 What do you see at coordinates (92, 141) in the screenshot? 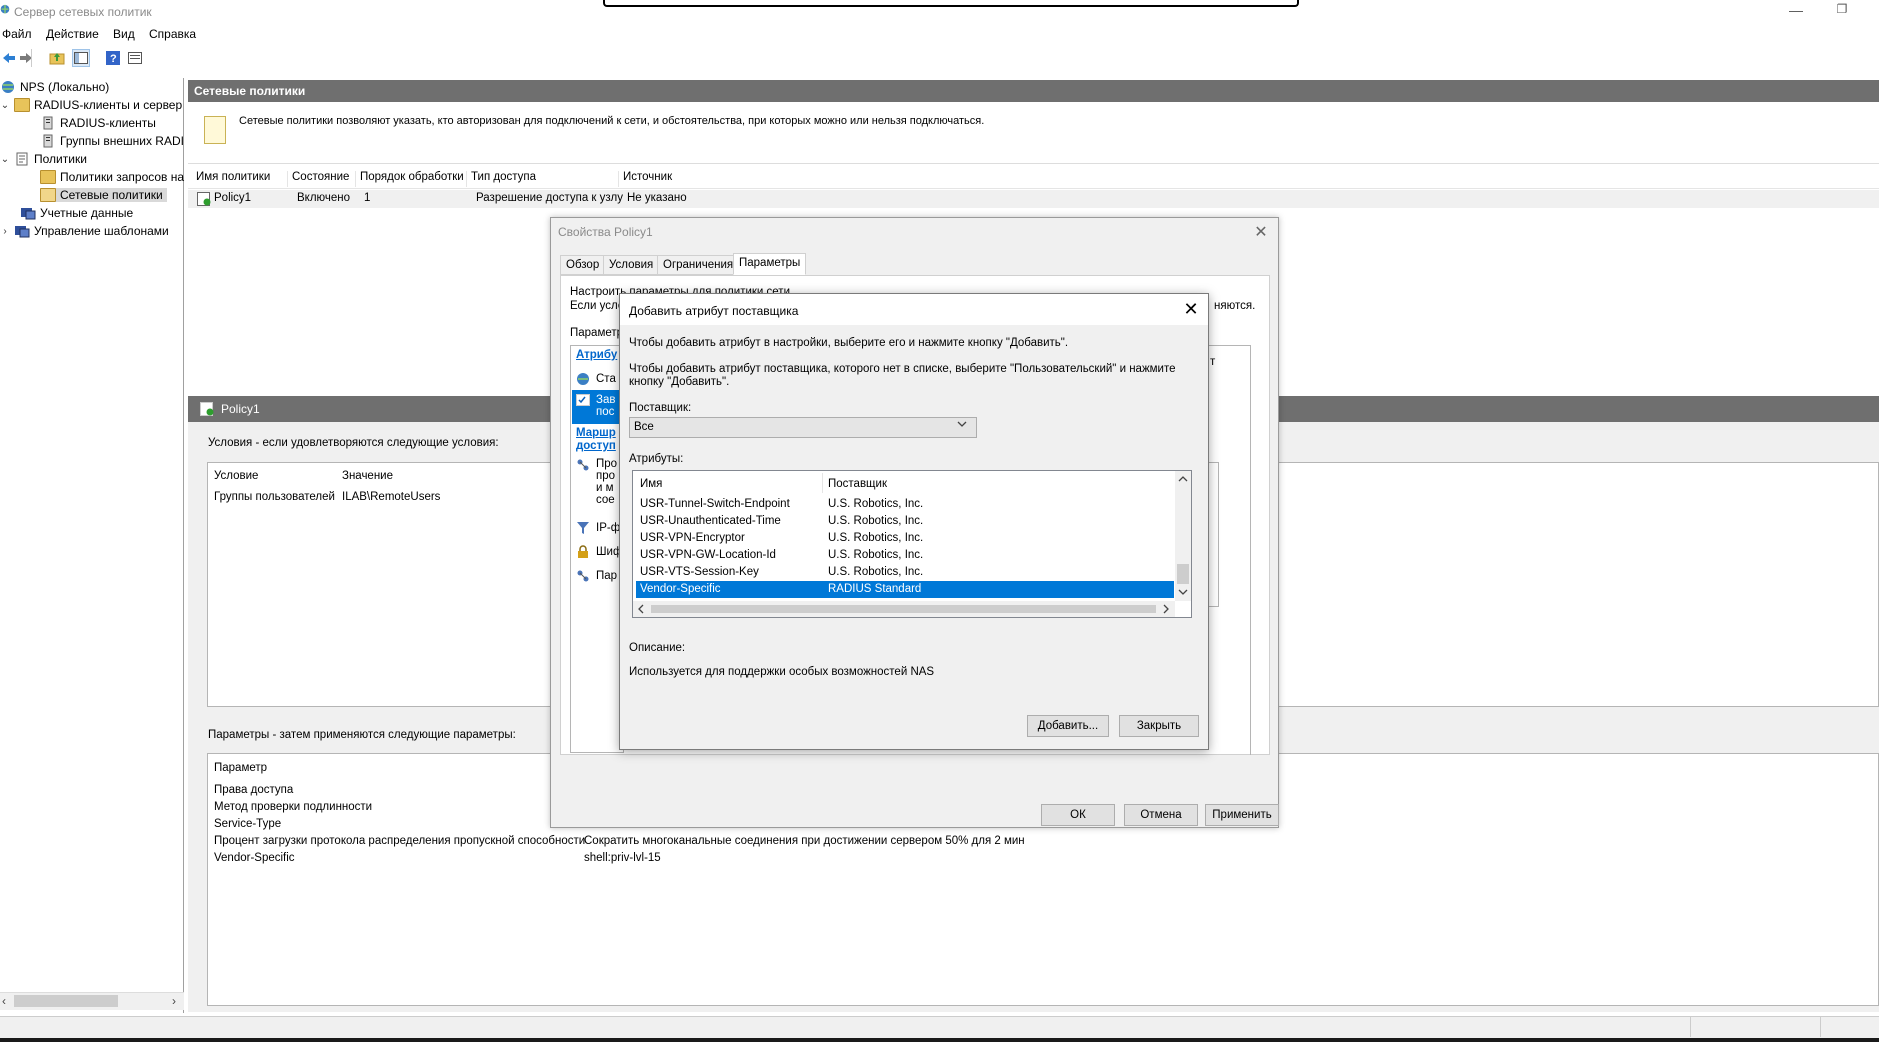
I see `tree-item-remote-groups: Группы внешних RADI` at bounding box center [92, 141].